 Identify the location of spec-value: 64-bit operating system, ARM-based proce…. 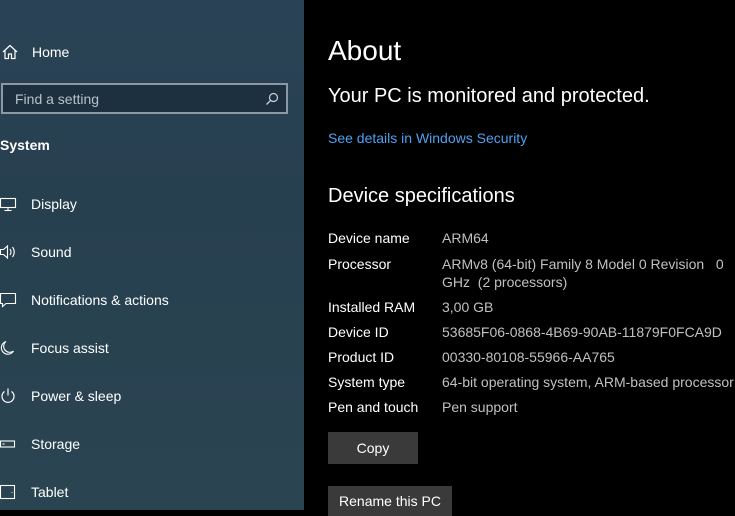
(588, 382).